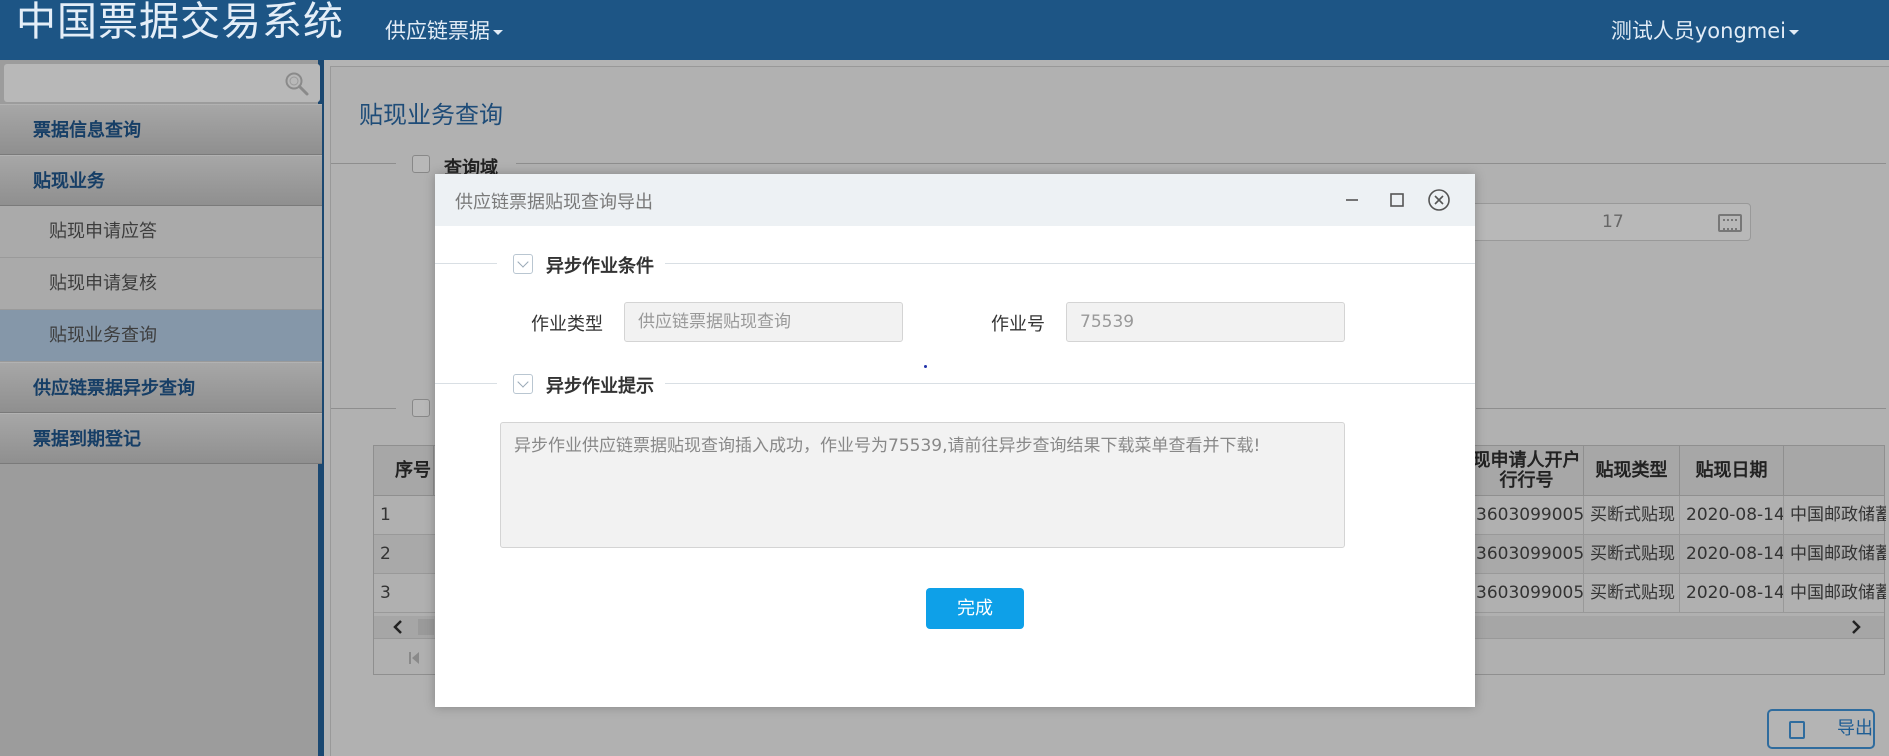 Image resolution: width=1889 pixels, height=756 pixels. Describe the element at coordinates (1698, 31) in the screenshot. I see `user-name: 测试人员yongmei` at that location.